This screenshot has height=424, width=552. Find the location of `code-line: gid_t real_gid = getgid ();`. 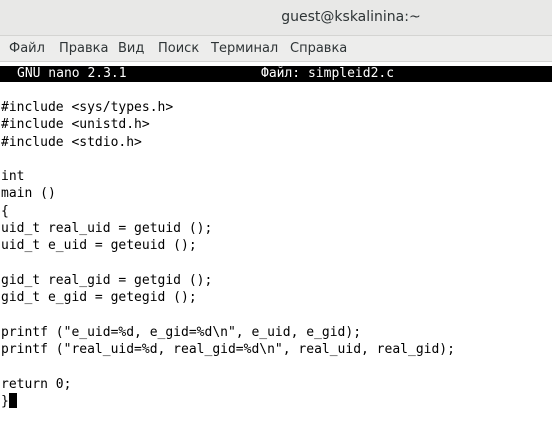

code-line: gid_t real_gid = getgid (); is located at coordinates (107, 280).